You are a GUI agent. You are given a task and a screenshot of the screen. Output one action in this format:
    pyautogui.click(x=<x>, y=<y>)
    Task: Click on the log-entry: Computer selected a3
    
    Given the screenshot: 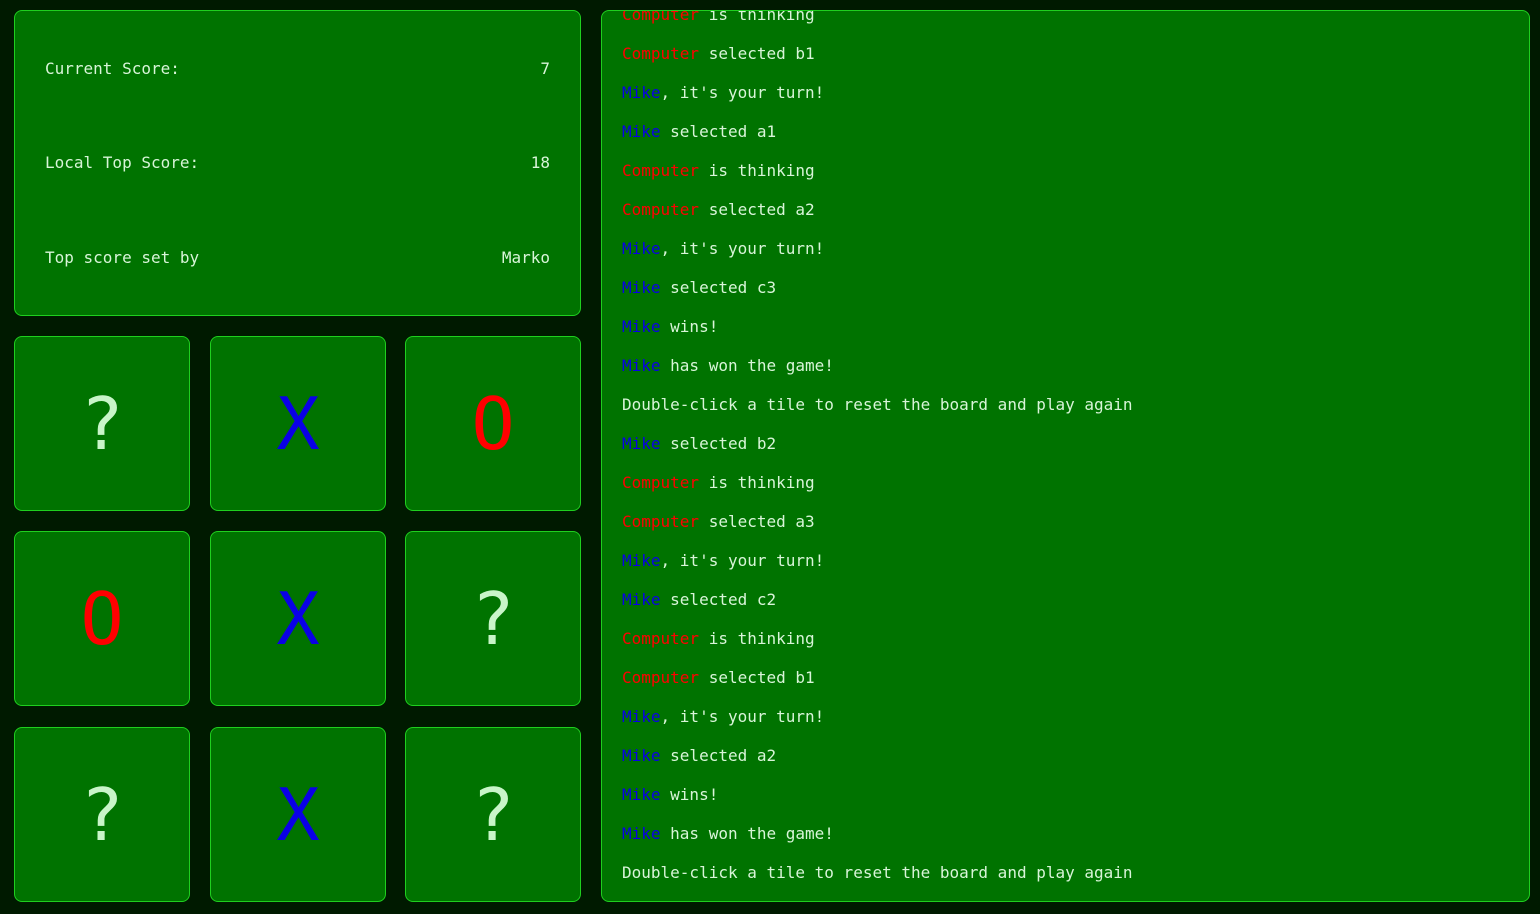 What is the action you would take?
    pyautogui.click(x=1065, y=521)
    